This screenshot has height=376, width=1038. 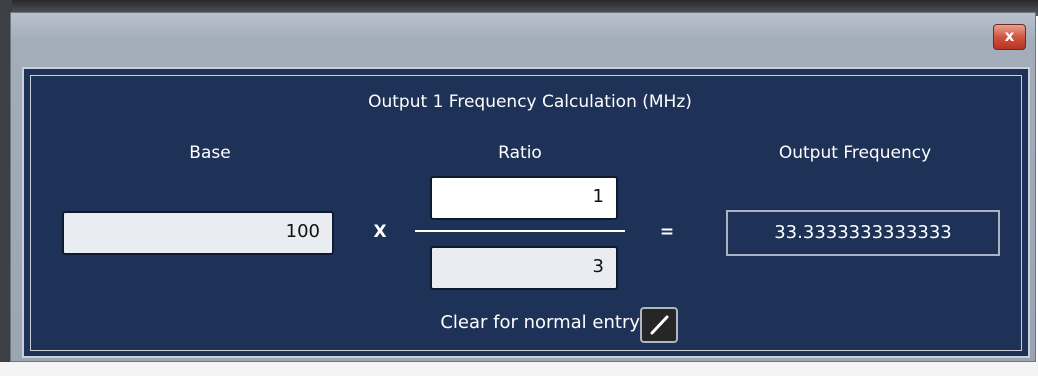 What do you see at coordinates (198, 233) in the screenshot?
I see `base-input: 100` at bounding box center [198, 233].